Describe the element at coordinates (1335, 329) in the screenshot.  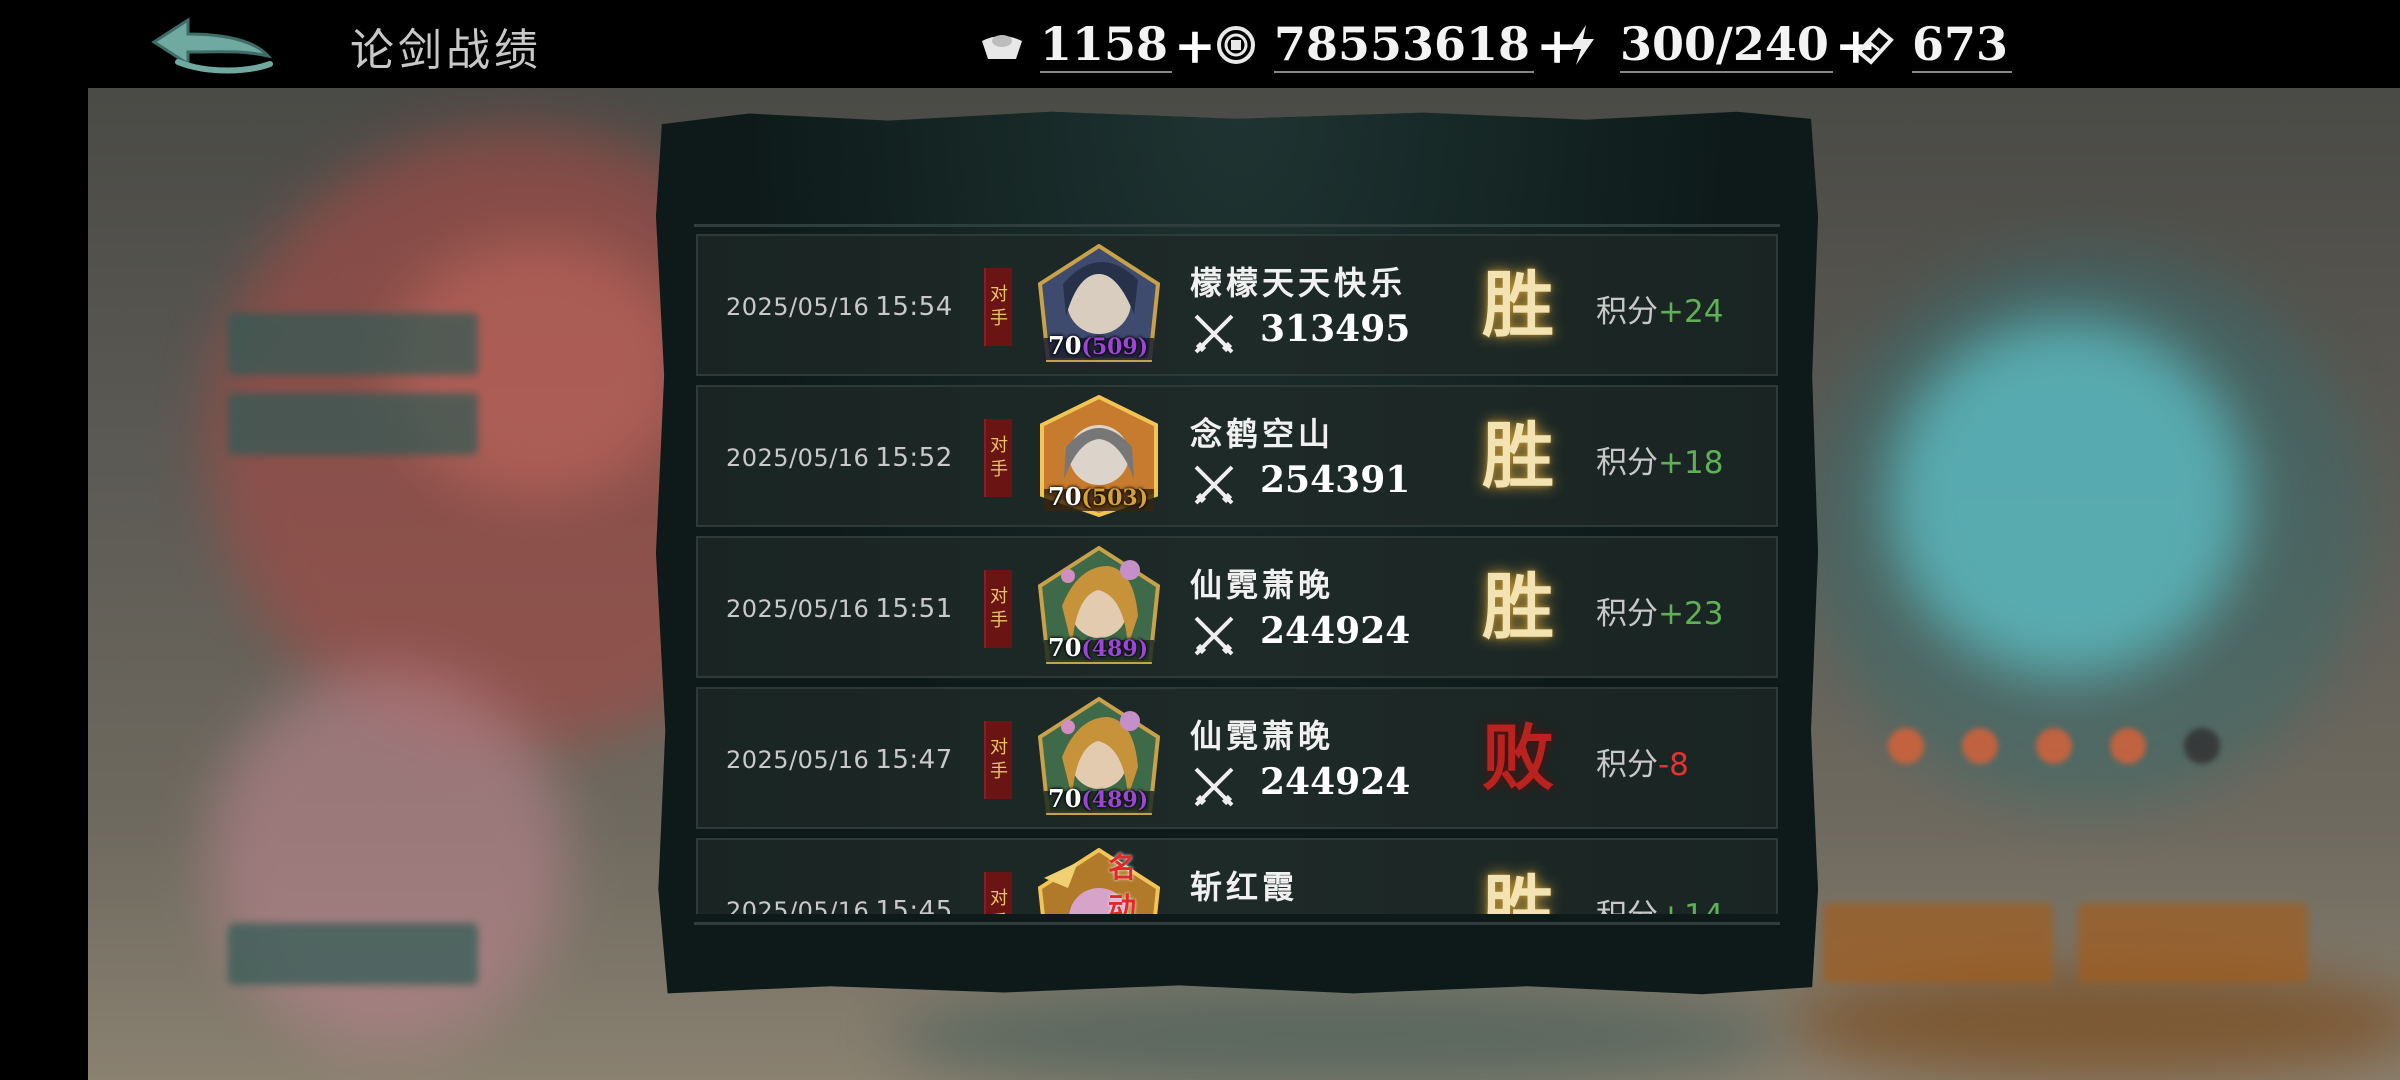
I see `opponent-power: 313495` at that location.